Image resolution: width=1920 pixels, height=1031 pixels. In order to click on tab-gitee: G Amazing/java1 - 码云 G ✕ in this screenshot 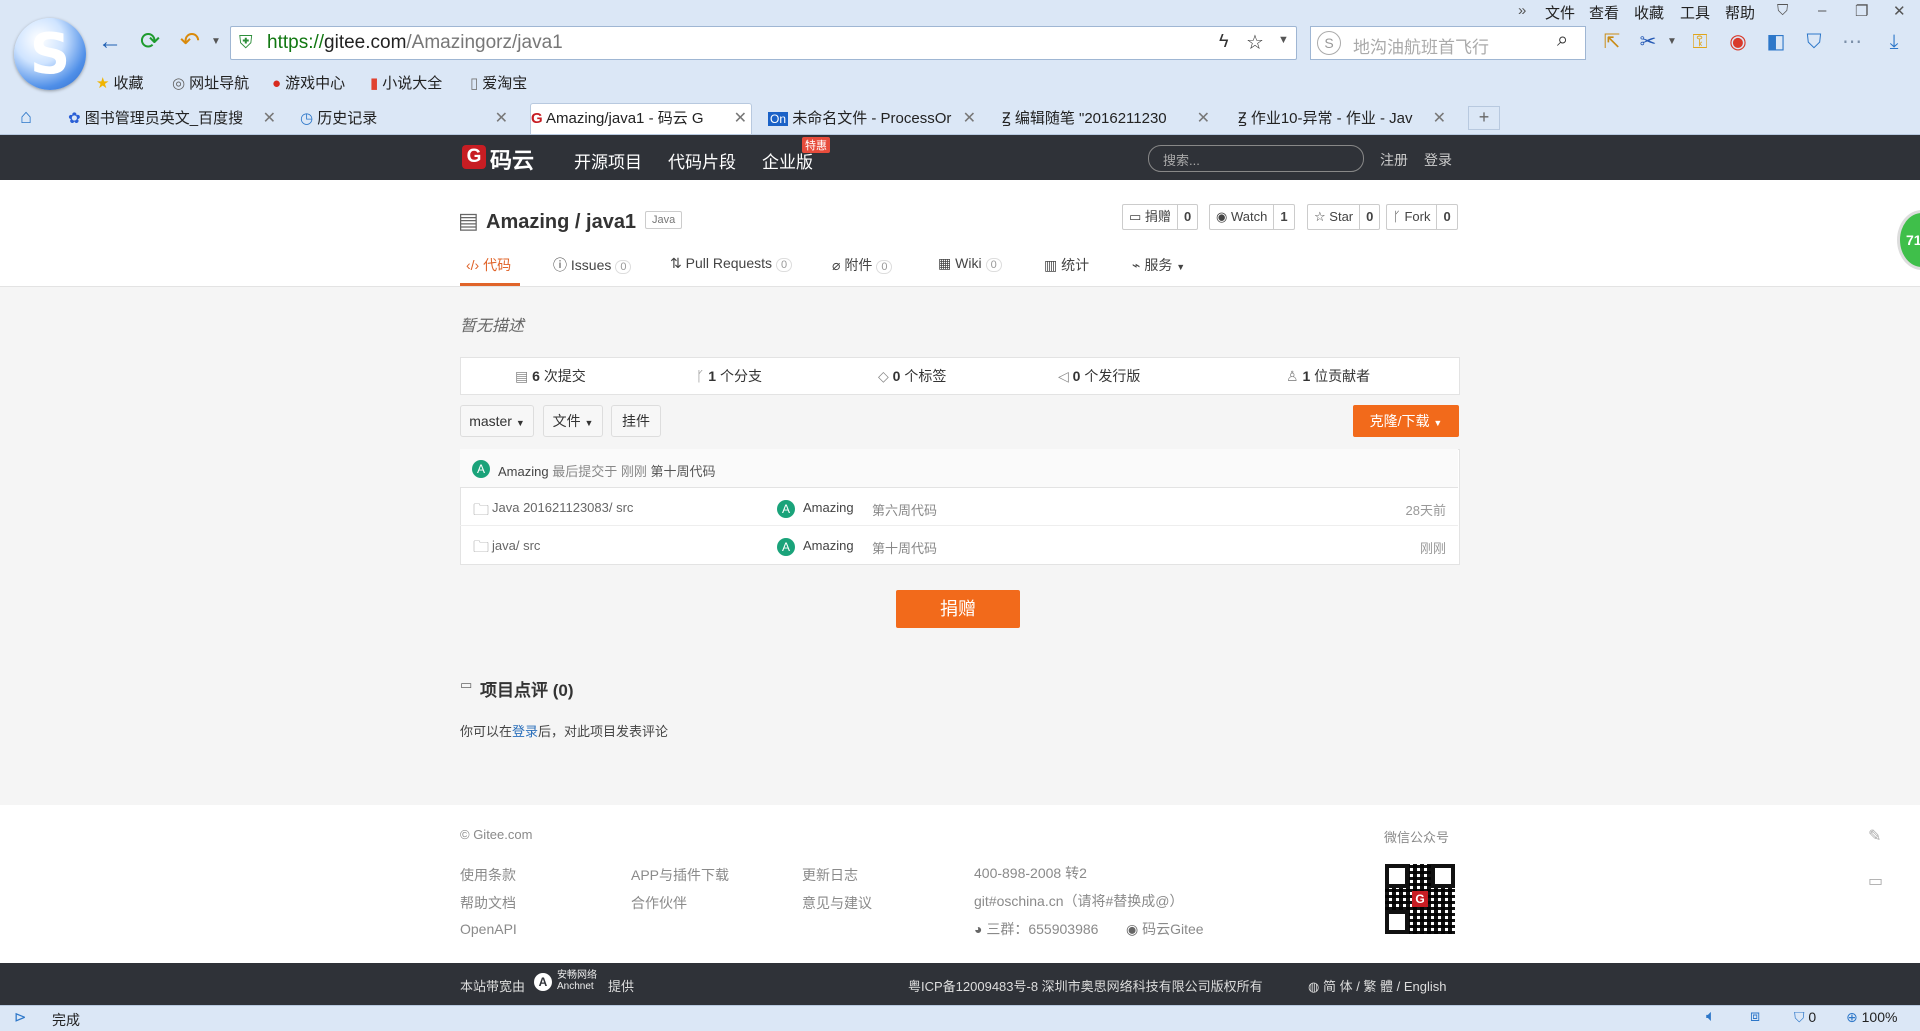, I will do `click(641, 118)`.